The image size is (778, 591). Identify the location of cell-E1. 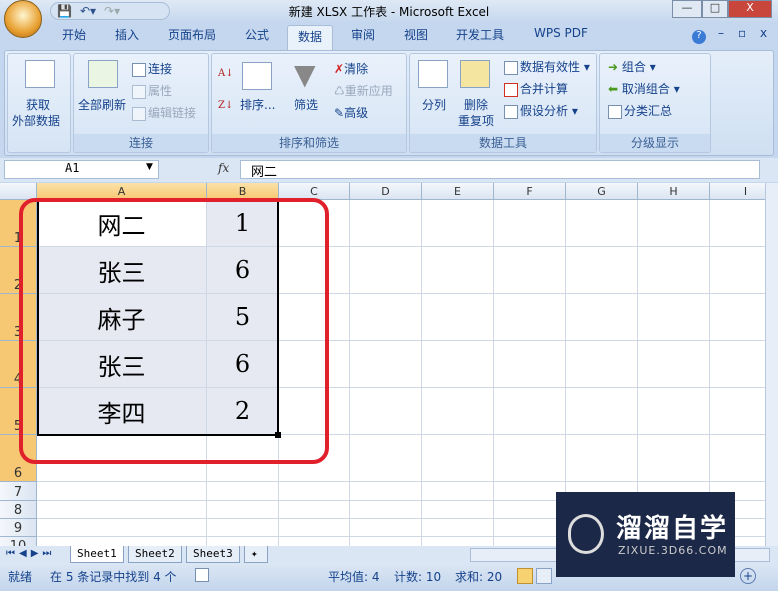
(458, 223).